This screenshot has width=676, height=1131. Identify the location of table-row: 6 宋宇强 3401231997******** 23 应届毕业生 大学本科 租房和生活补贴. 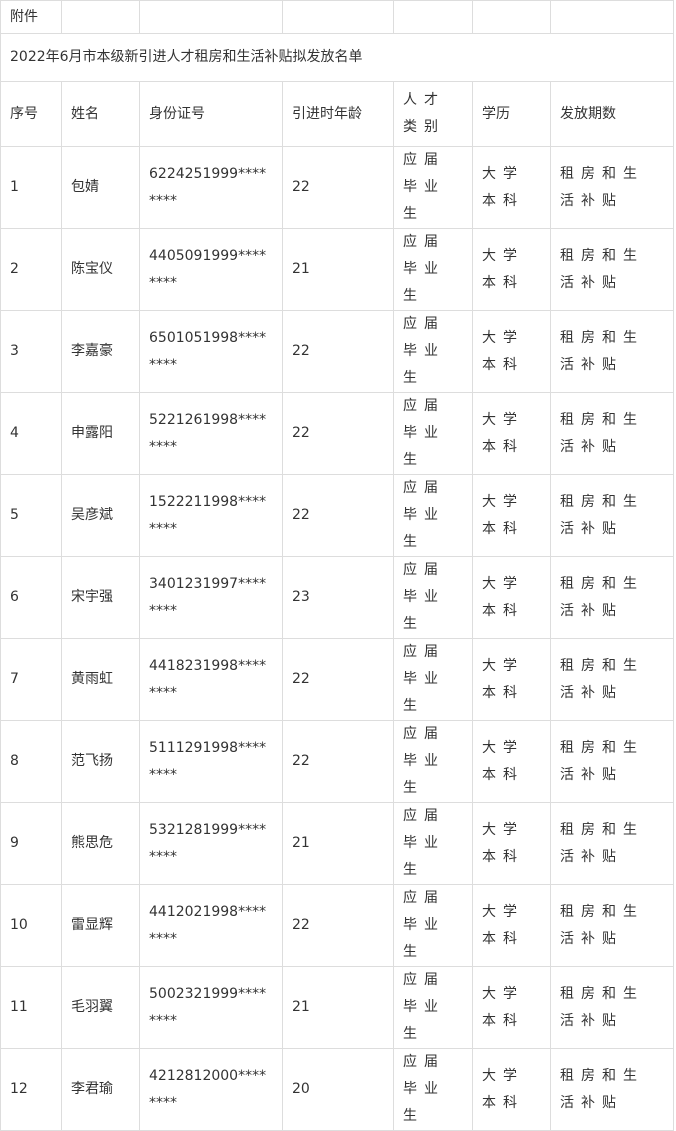
(337, 597).